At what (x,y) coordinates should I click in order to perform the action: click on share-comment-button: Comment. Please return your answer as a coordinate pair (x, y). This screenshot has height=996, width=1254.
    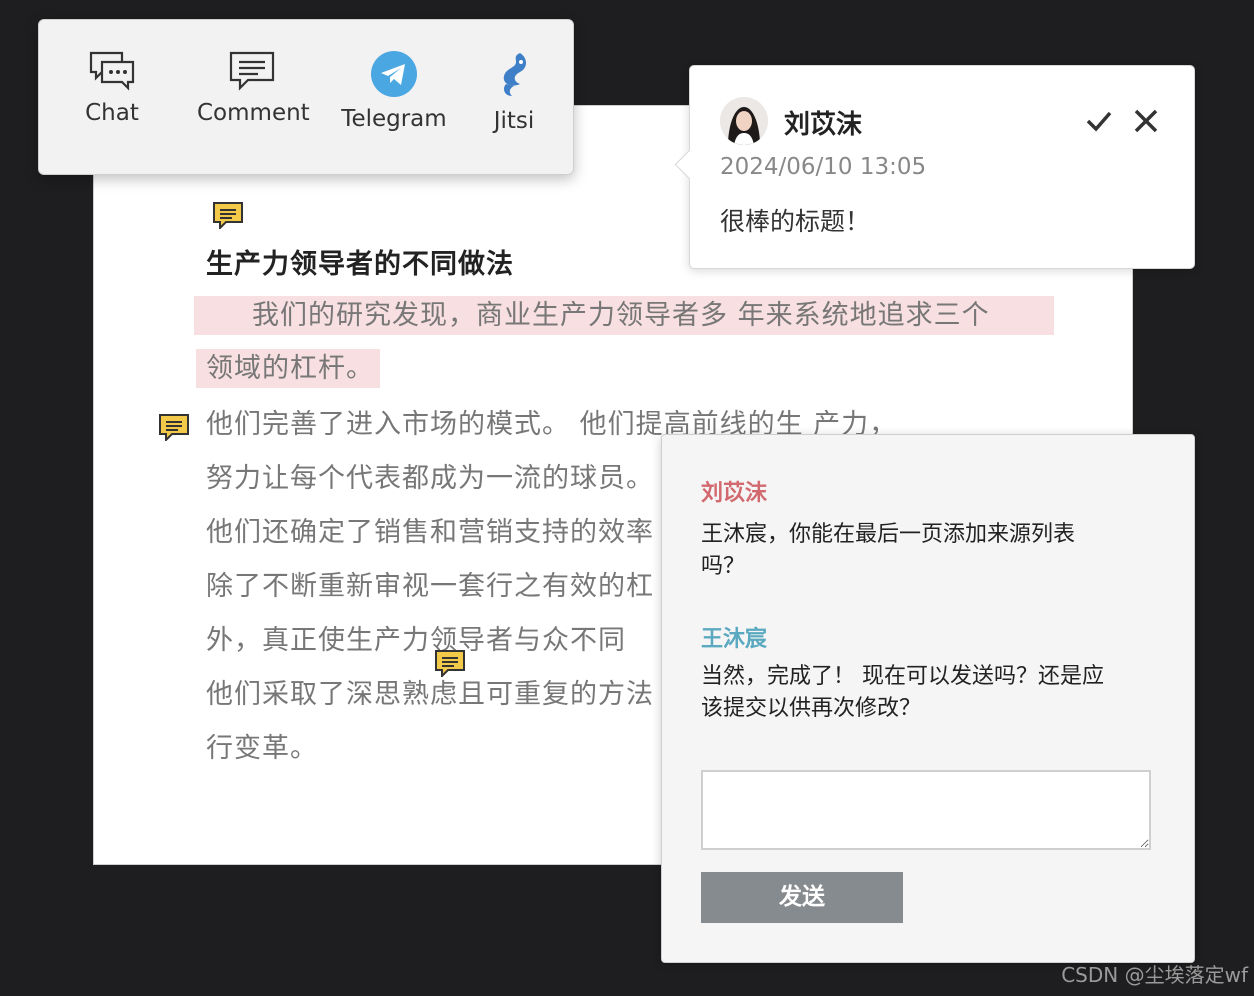
    Looking at the image, I should click on (253, 88).